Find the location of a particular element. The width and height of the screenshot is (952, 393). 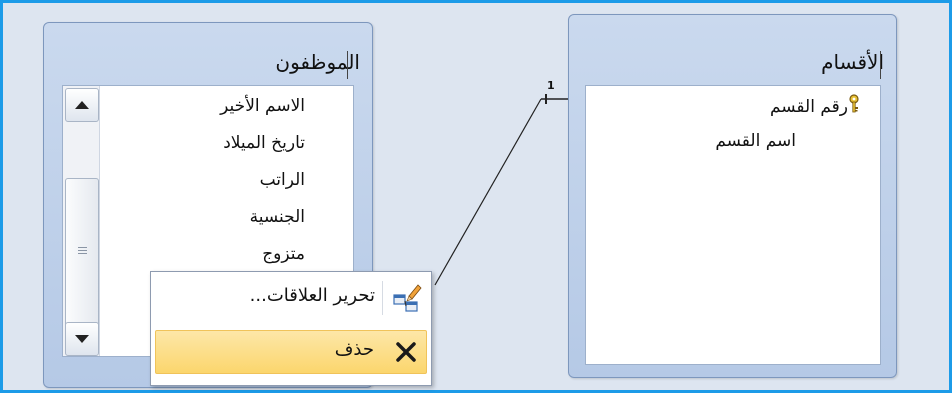

scrollbar-thumb is located at coordinates (82, 254).